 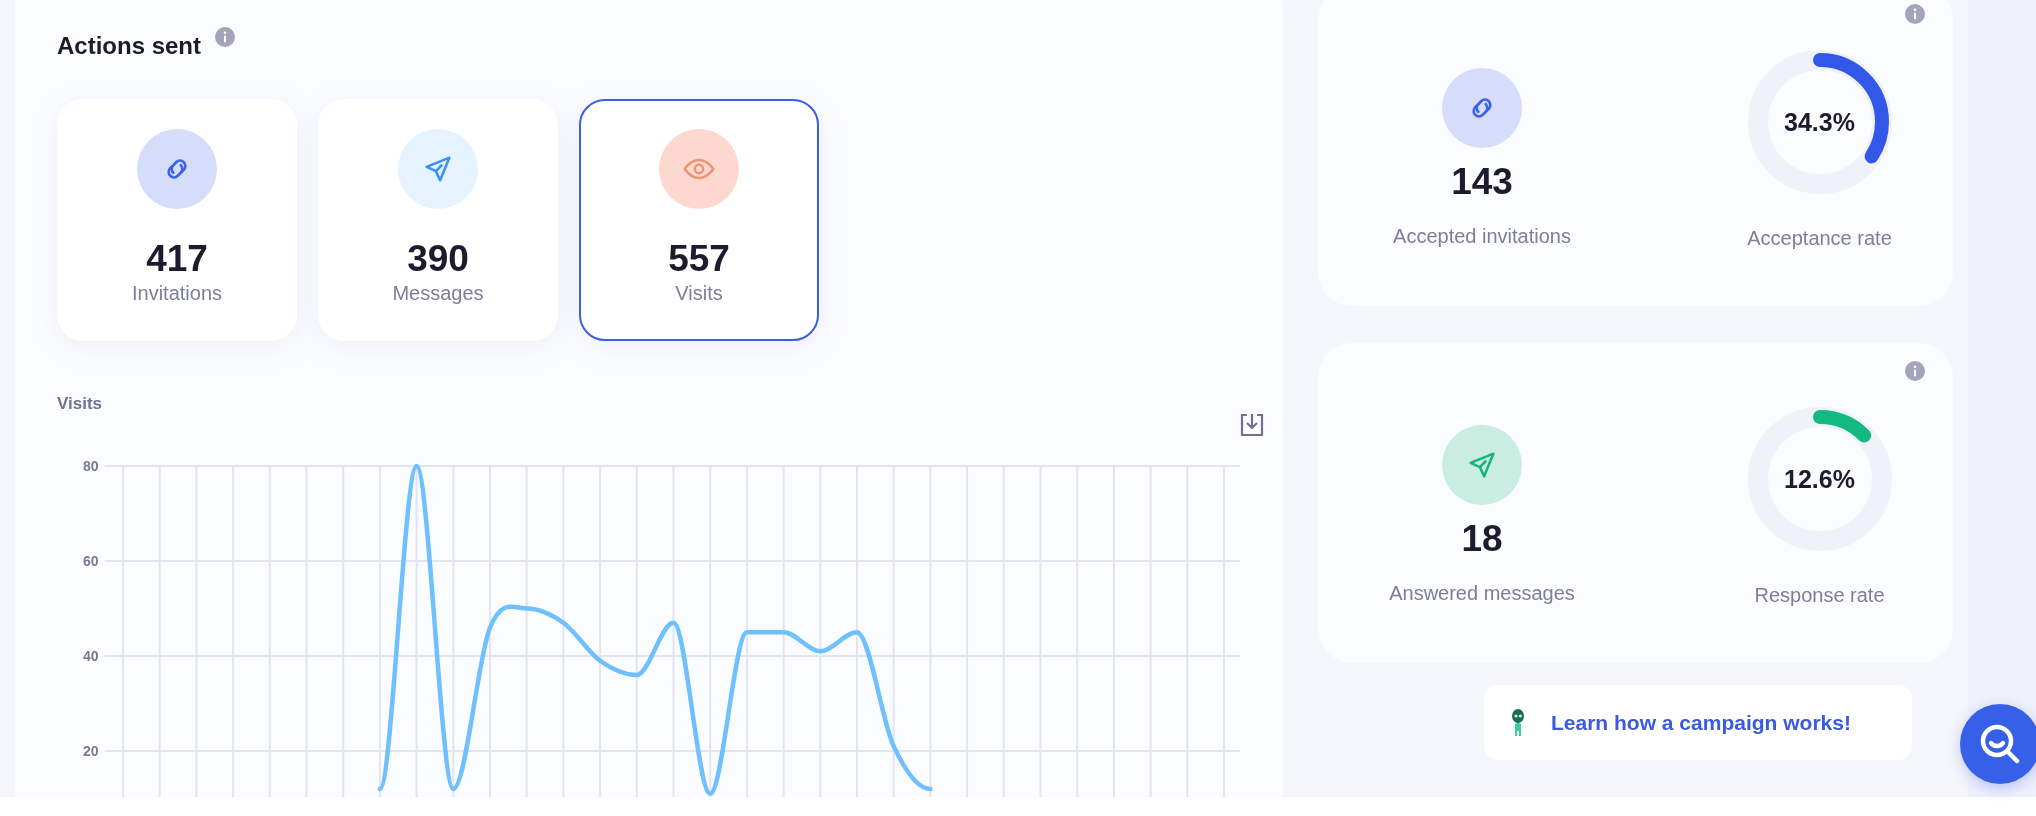 I want to click on learn-link: Learn how a campaign works!, so click(x=1698, y=722).